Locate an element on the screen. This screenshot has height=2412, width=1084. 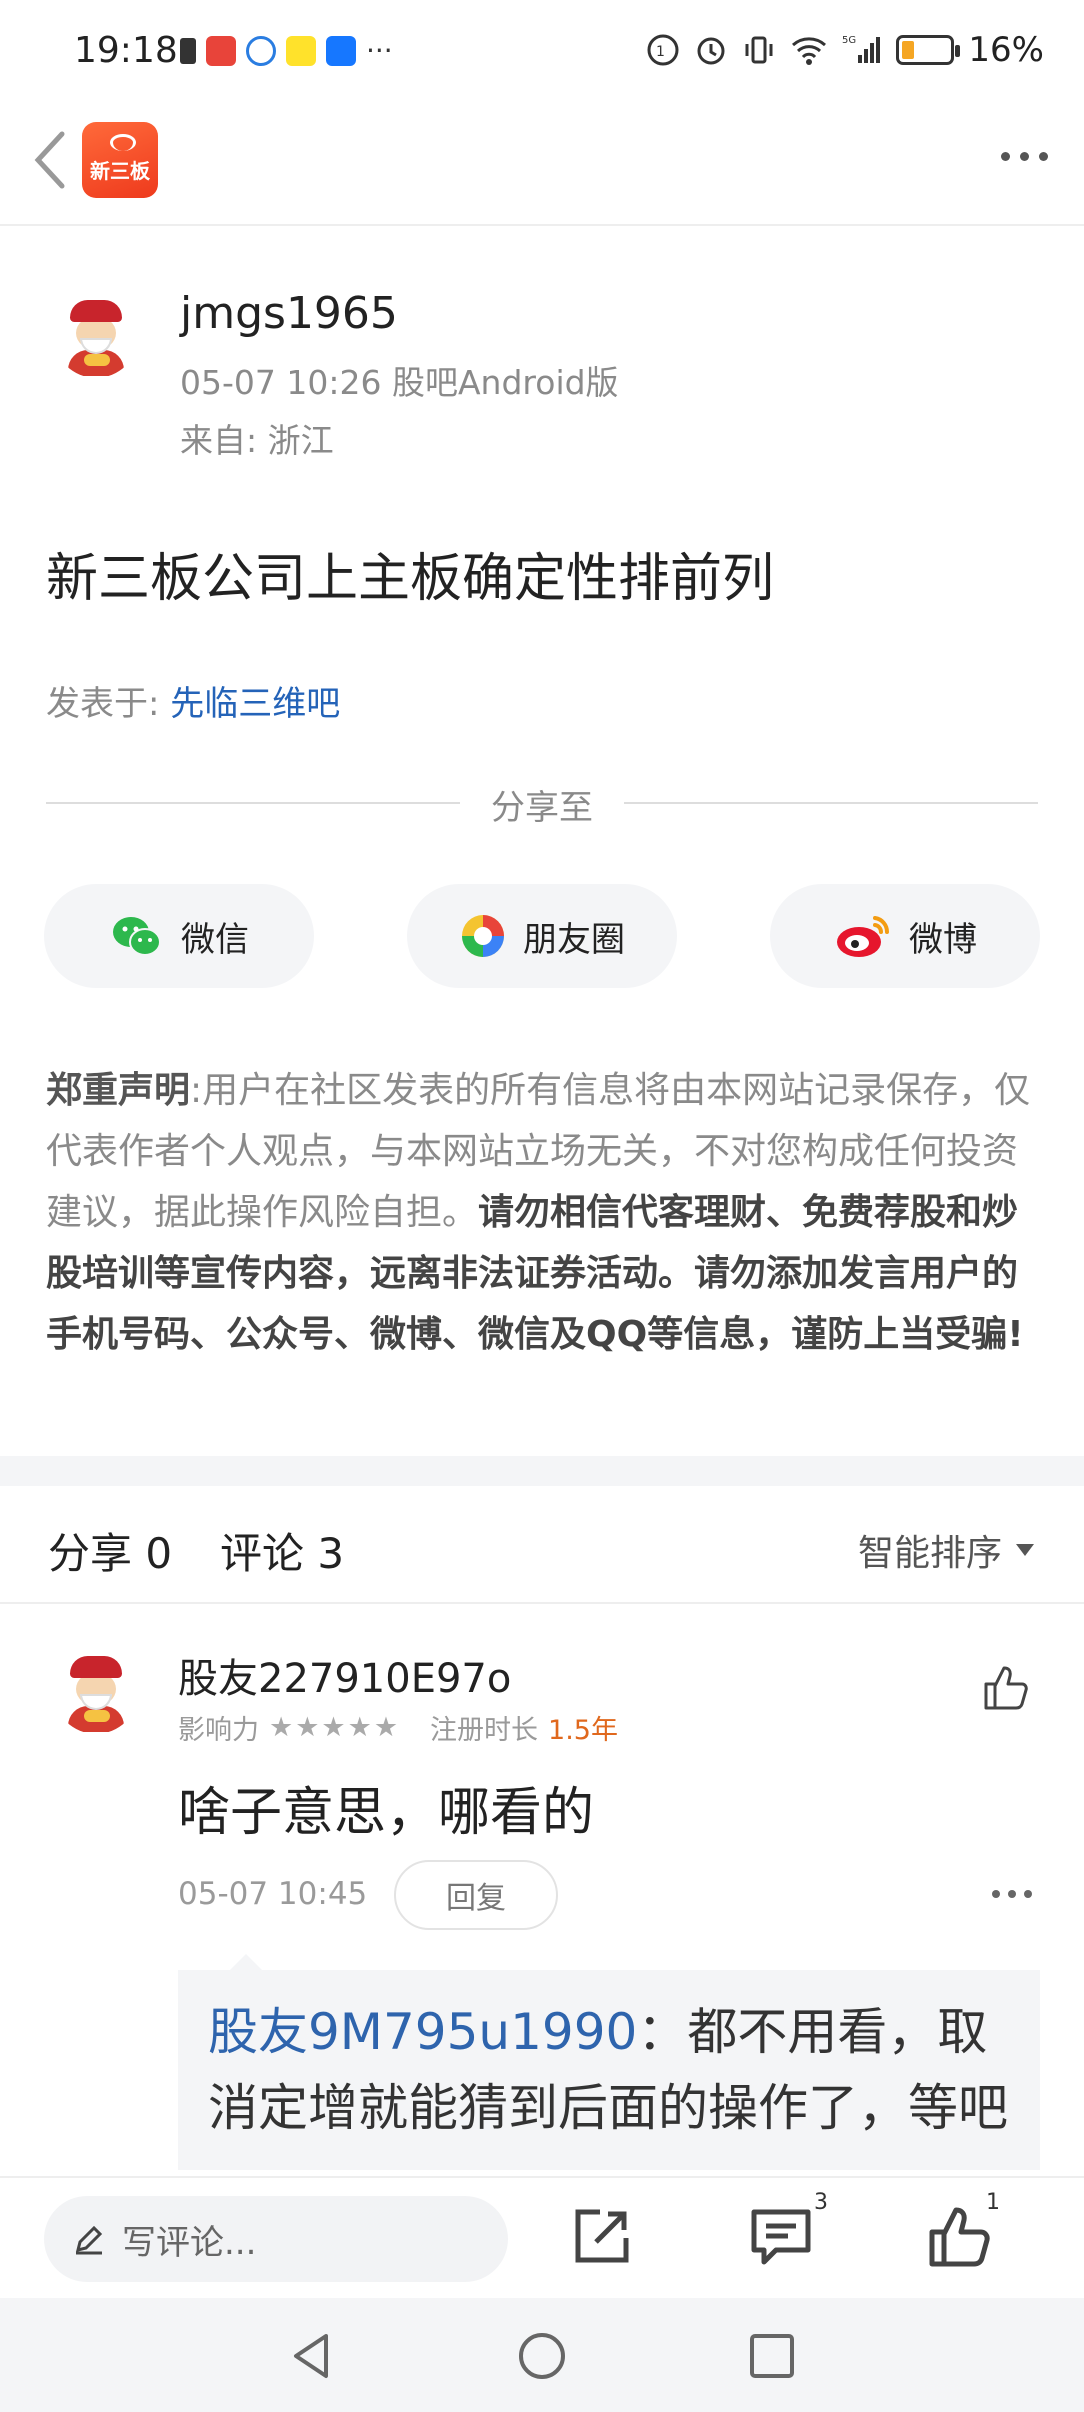
commenter-avatar is located at coordinates (96, 1692).